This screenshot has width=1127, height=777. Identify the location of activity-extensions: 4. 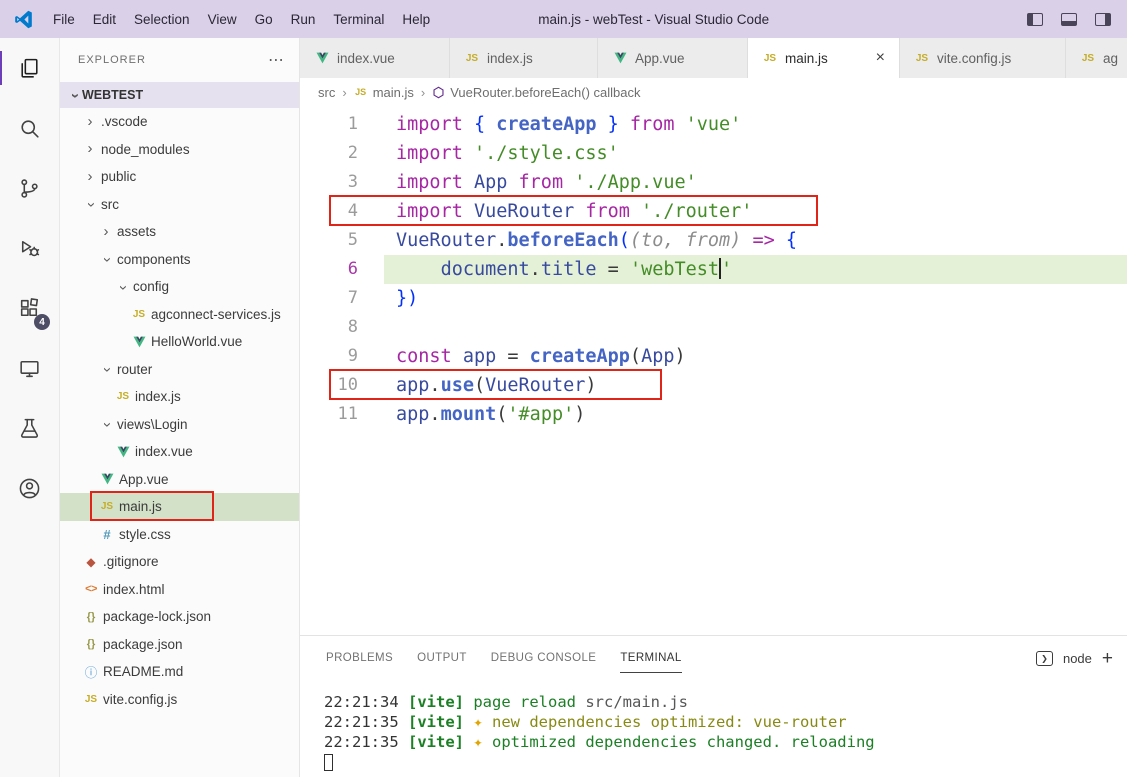
(29, 308).